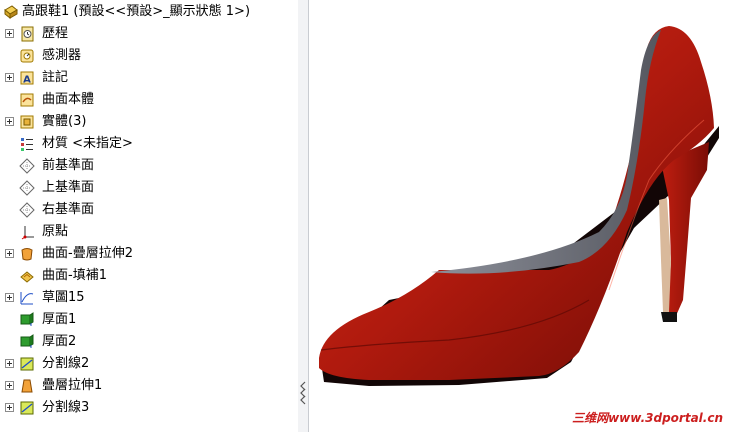 This screenshot has height=432, width=729. What do you see at coordinates (148, 232) in the screenshot?
I see `tree-item: 原點` at bounding box center [148, 232].